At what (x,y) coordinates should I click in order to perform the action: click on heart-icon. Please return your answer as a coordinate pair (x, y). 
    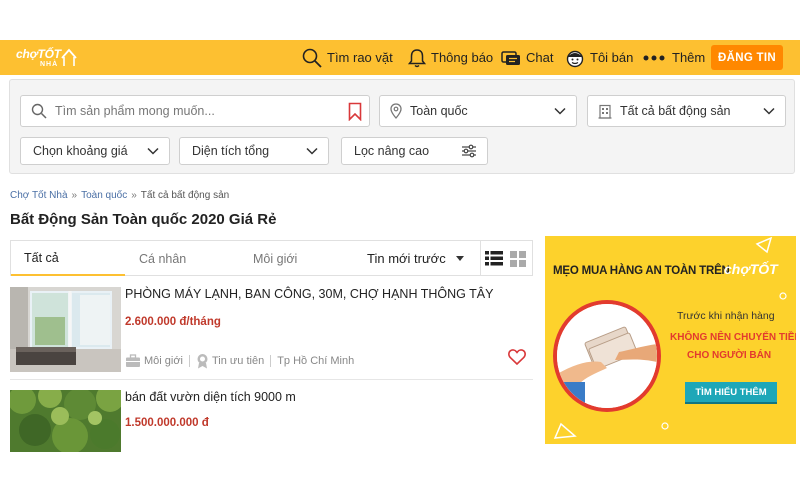
    Looking at the image, I should click on (517, 357).